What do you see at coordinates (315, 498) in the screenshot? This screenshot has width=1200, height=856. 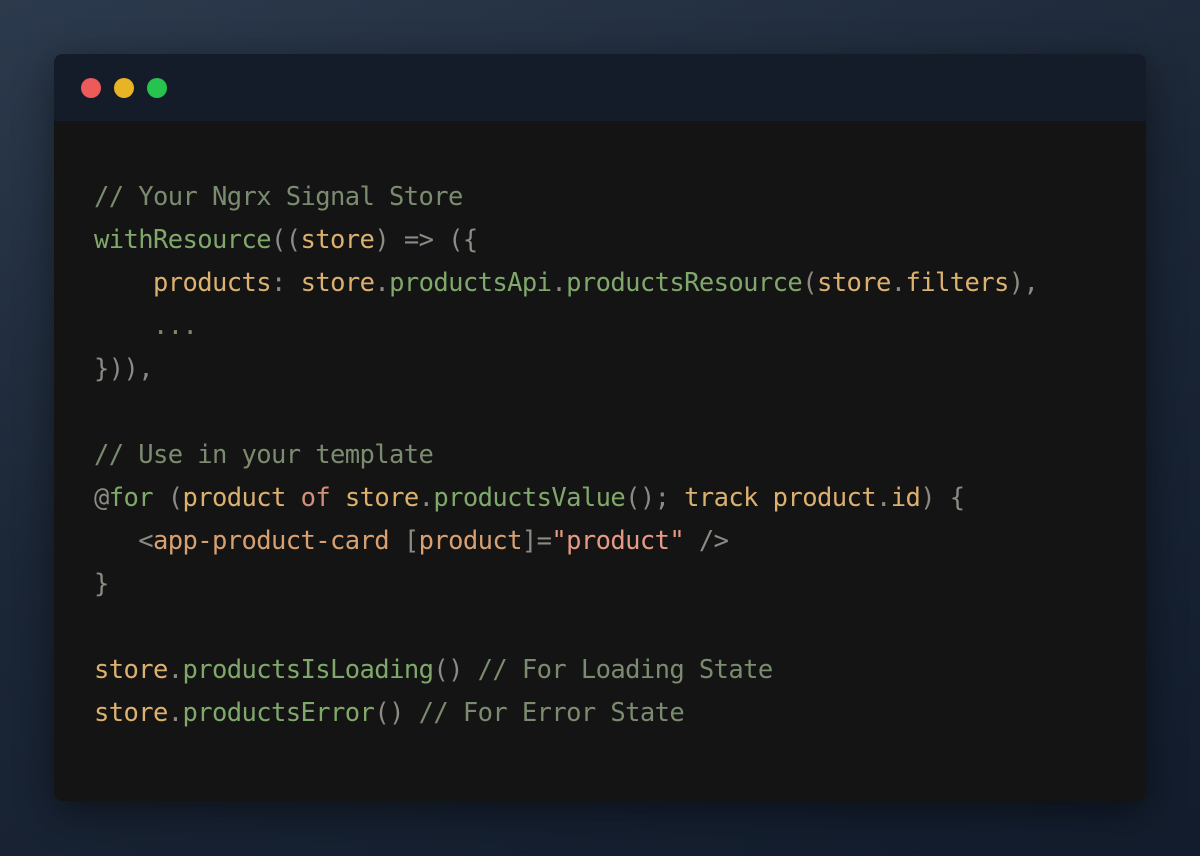 I see `code-token-keyword: of` at bounding box center [315, 498].